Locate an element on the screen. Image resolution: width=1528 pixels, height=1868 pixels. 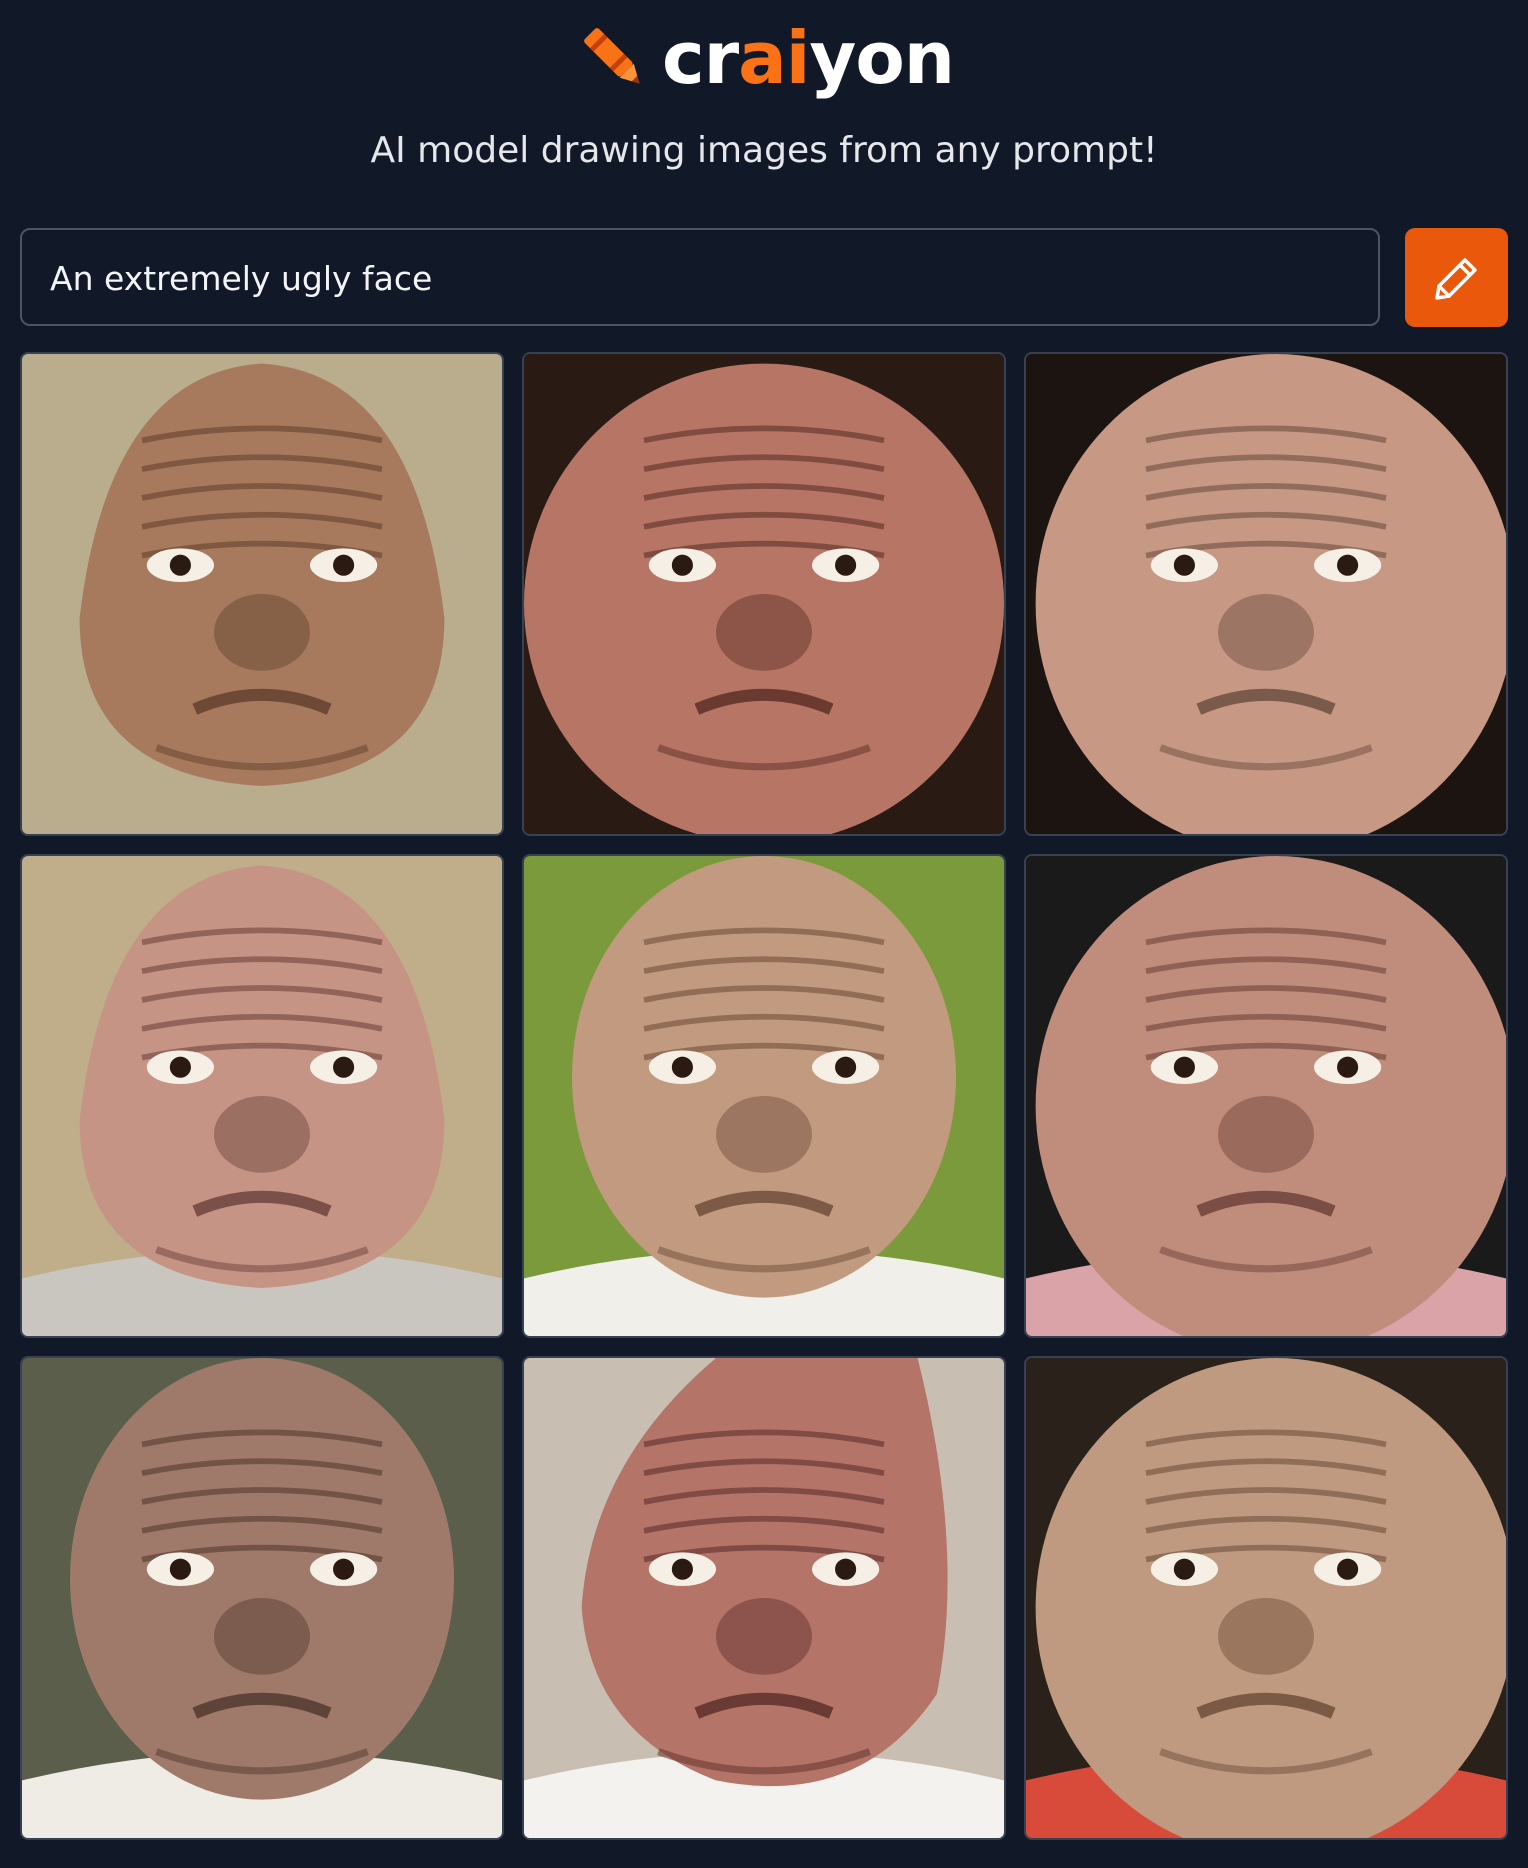
prompt-box is located at coordinates (700, 277).